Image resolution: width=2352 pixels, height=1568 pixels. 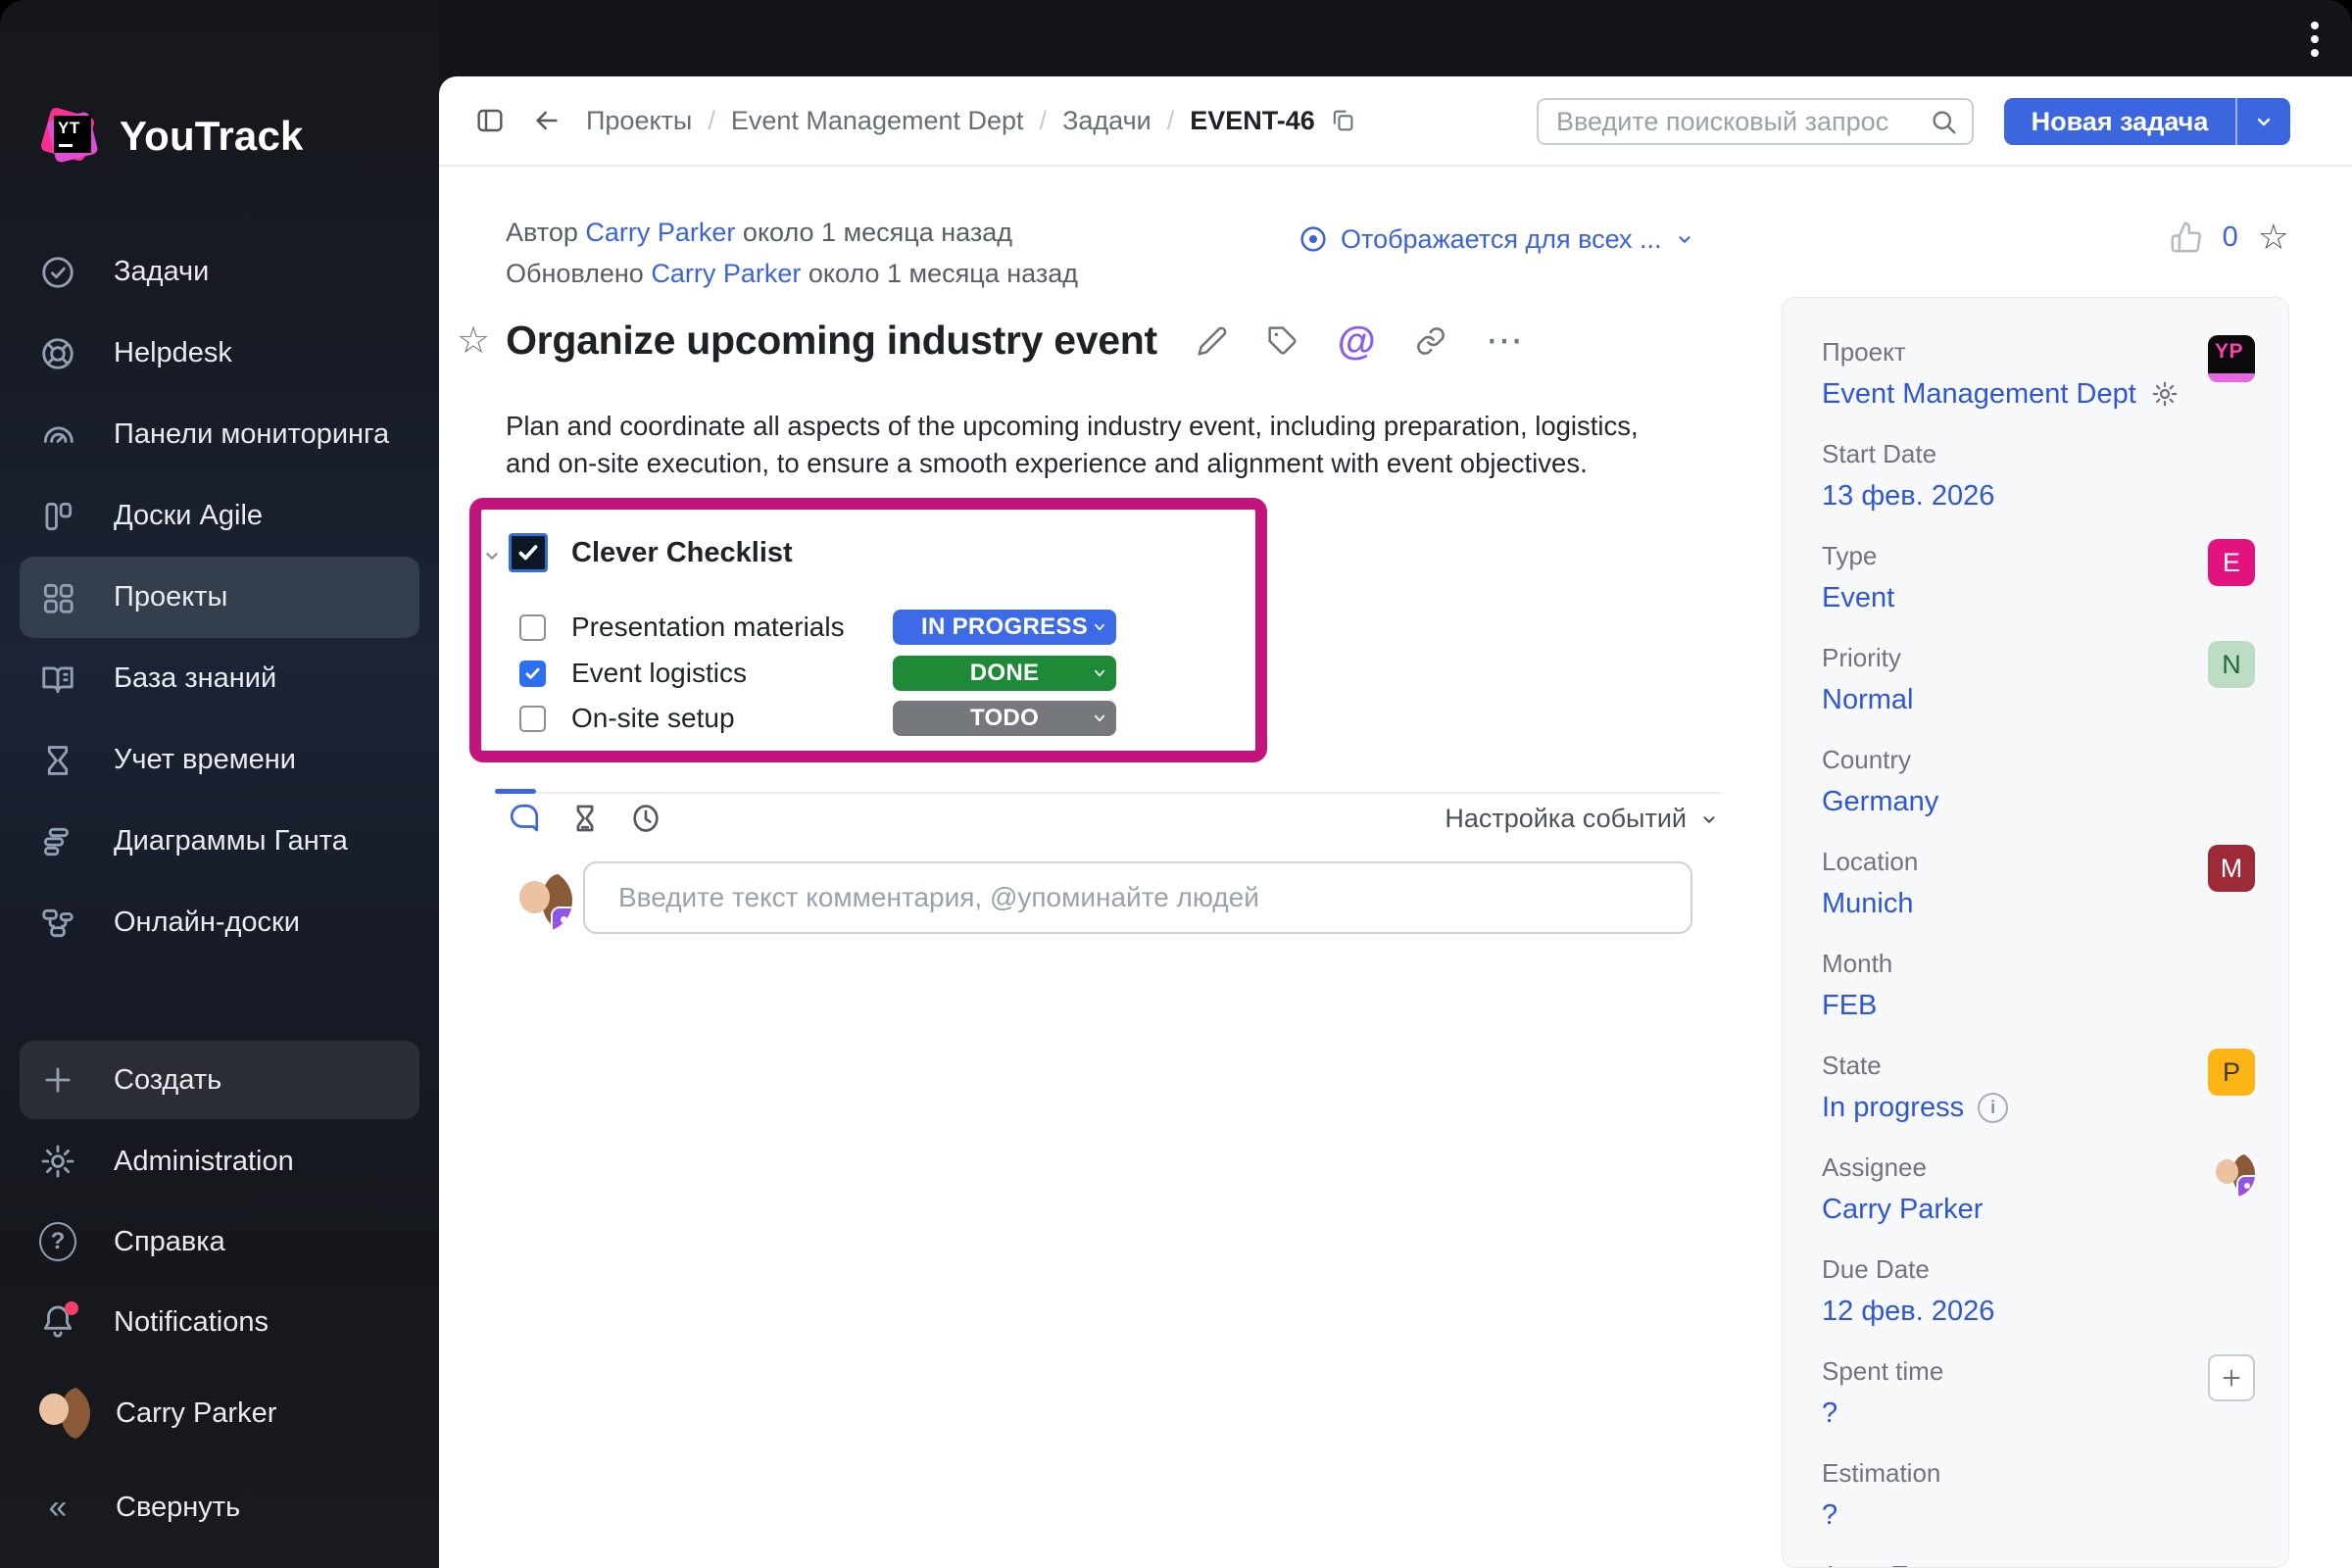 I want to click on tab-comments, so click(x=524, y=818).